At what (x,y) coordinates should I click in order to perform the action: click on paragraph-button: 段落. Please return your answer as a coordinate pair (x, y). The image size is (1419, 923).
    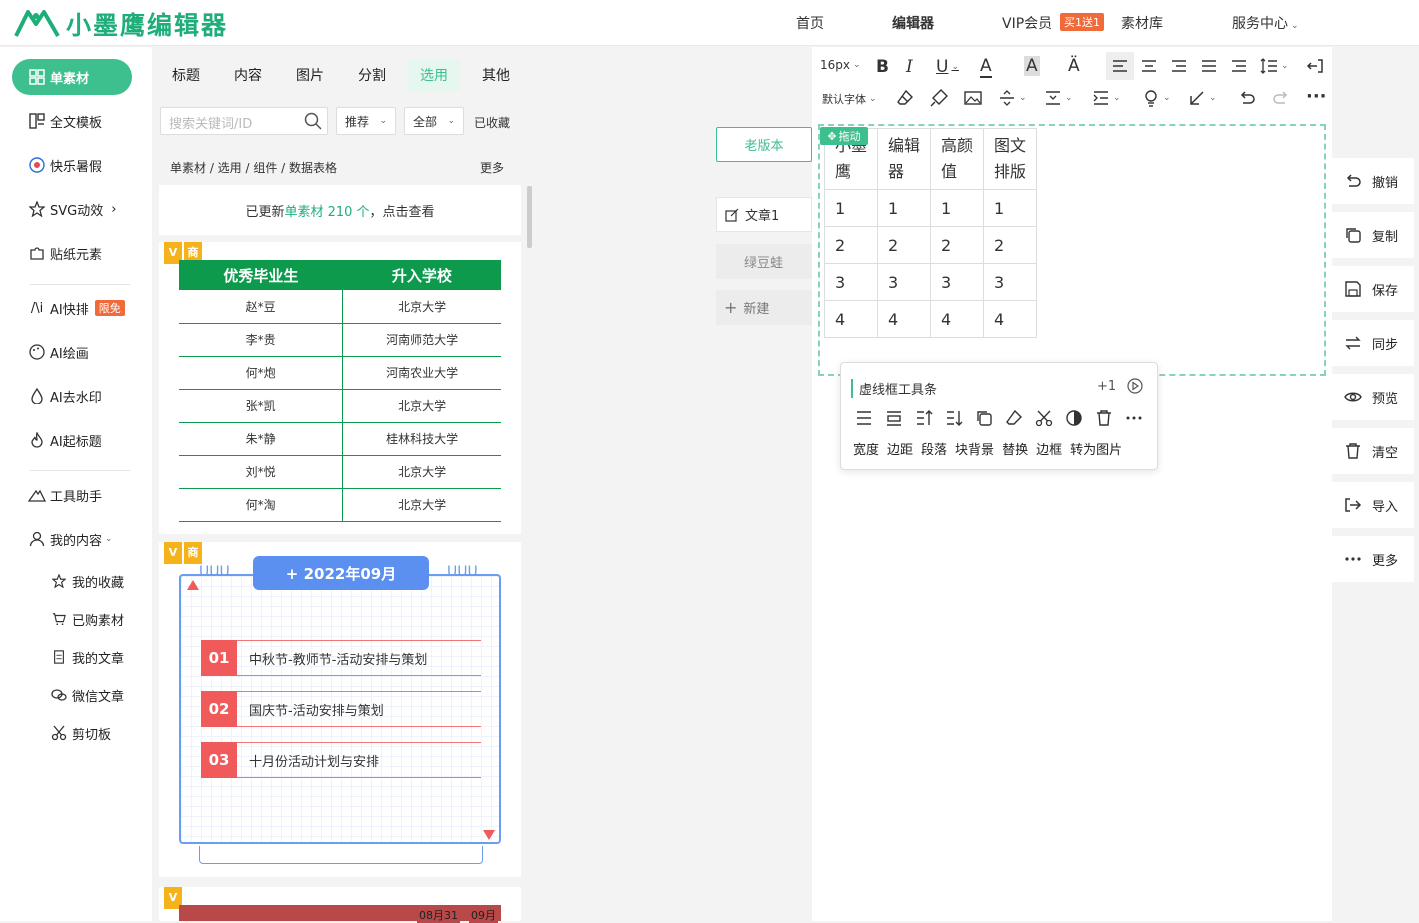
    Looking at the image, I should click on (934, 448).